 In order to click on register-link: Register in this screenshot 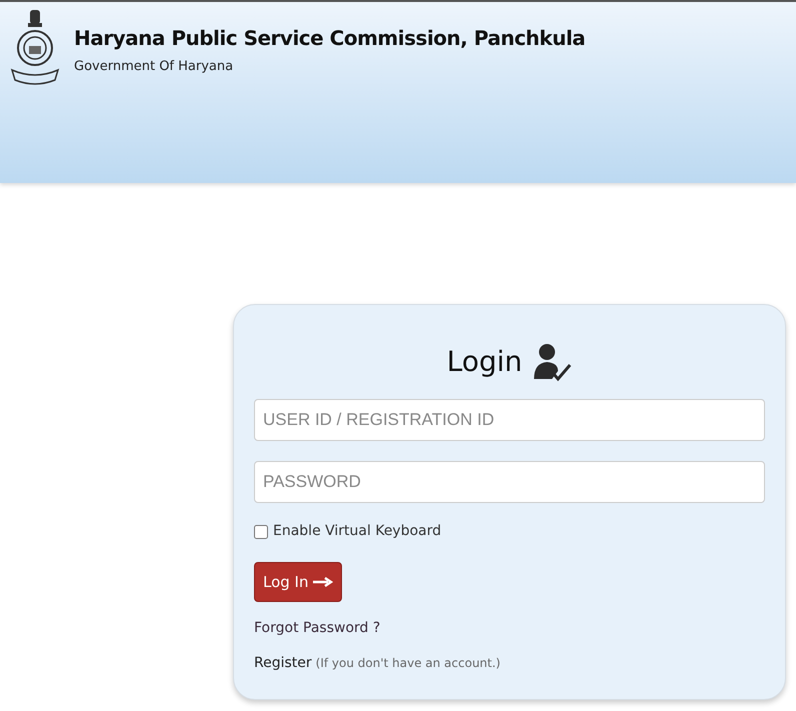, I will do `click(283, 663)`.